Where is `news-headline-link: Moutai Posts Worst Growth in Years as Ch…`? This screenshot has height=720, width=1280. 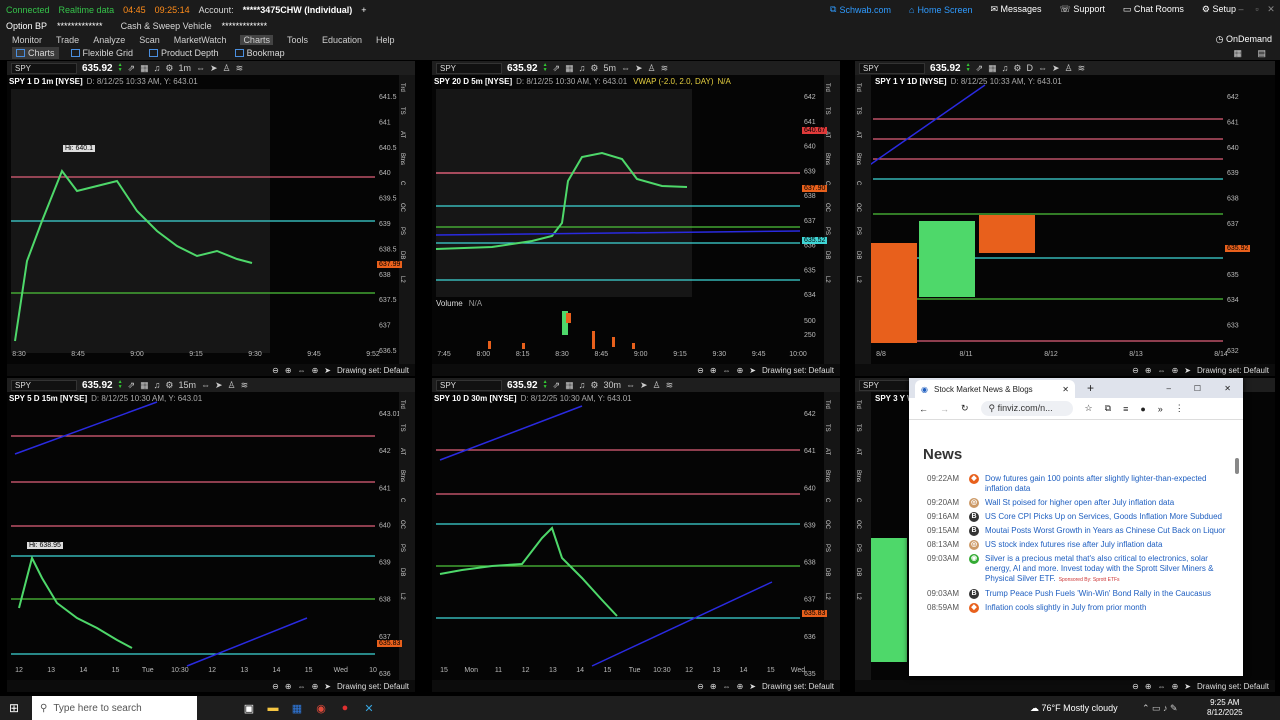
news-headline-link: Moutai Posts Worst Growth in Years as Ch… is located at coordinates (1105, 531).